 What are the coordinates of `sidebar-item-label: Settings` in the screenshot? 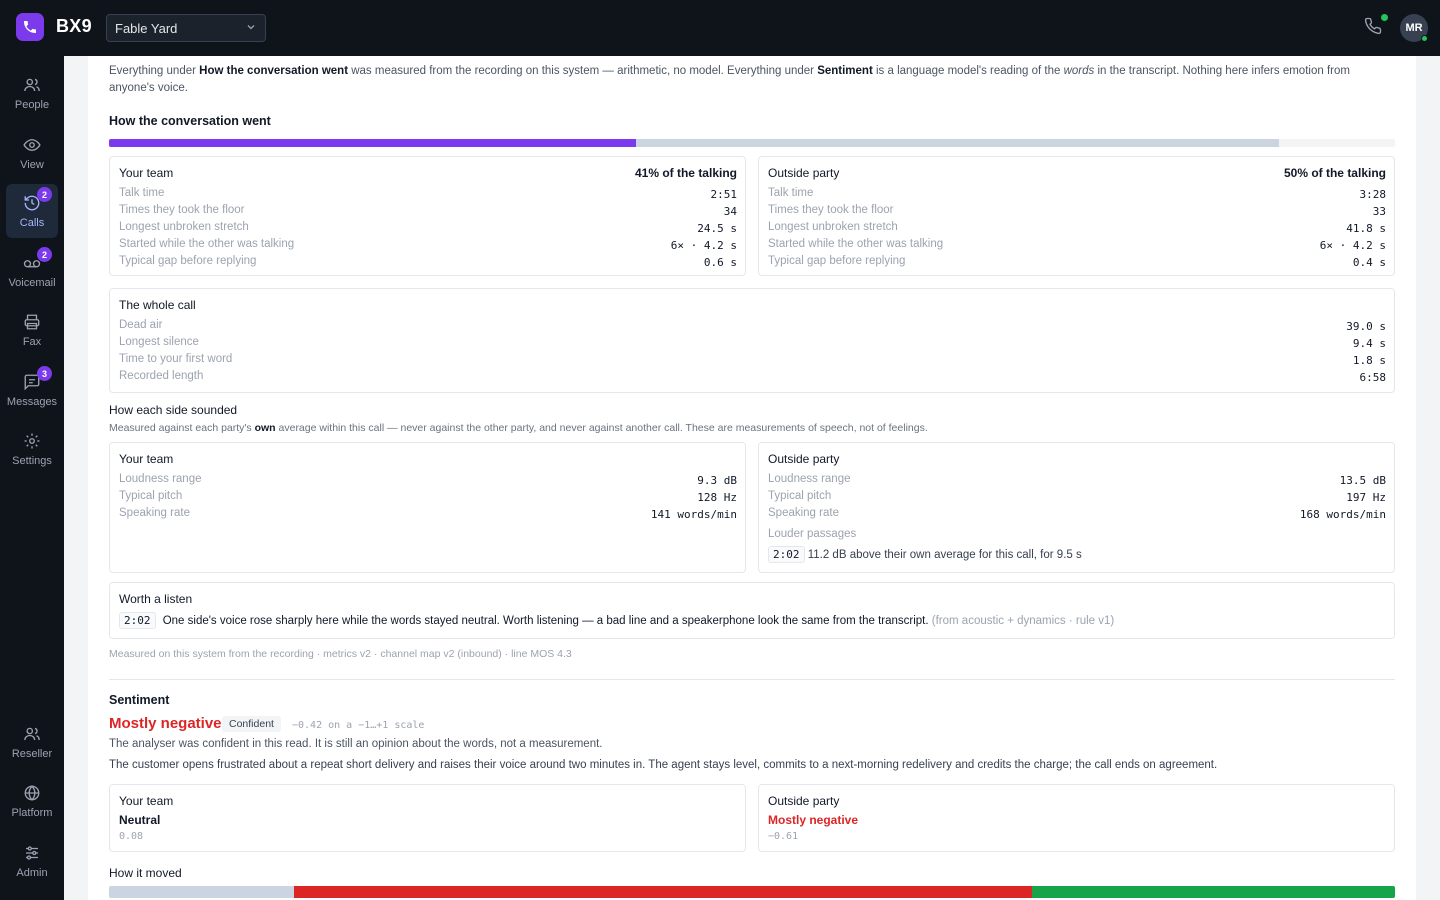 It's located at (32, 460).